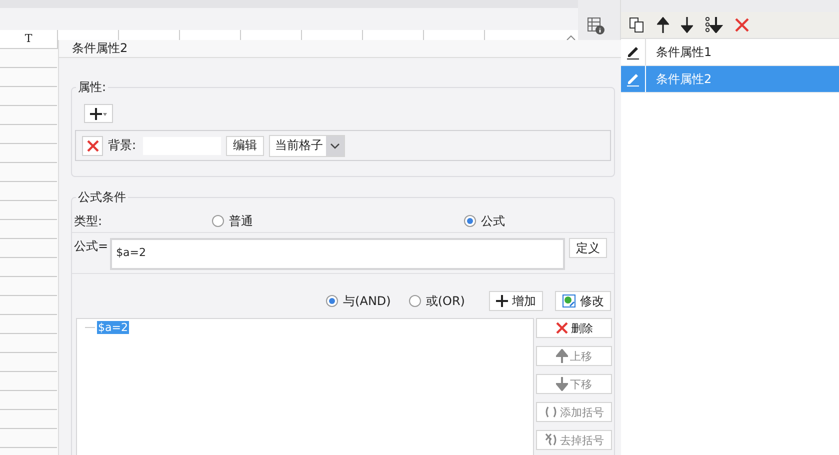 This screenshot has width=839, height=455. What do you see at coordinates (88, 221) in the screenshot?
I see `type-label: 类型:` at bounding box center [88, 221].